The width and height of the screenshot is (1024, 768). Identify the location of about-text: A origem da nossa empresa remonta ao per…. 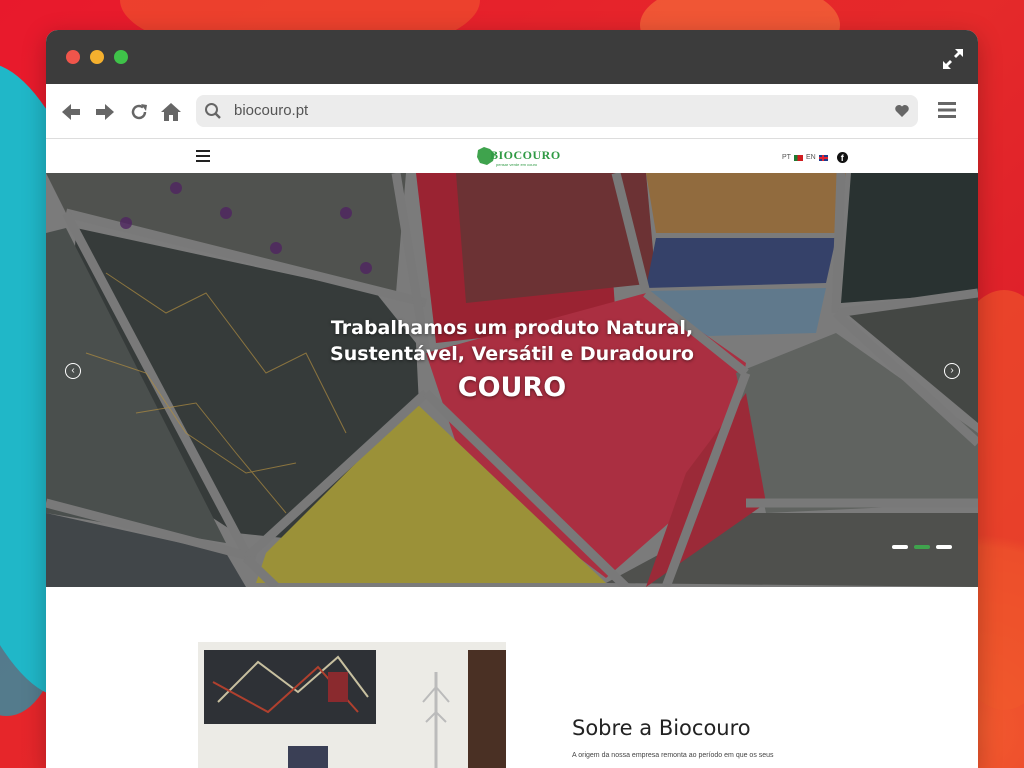
(673, 755).